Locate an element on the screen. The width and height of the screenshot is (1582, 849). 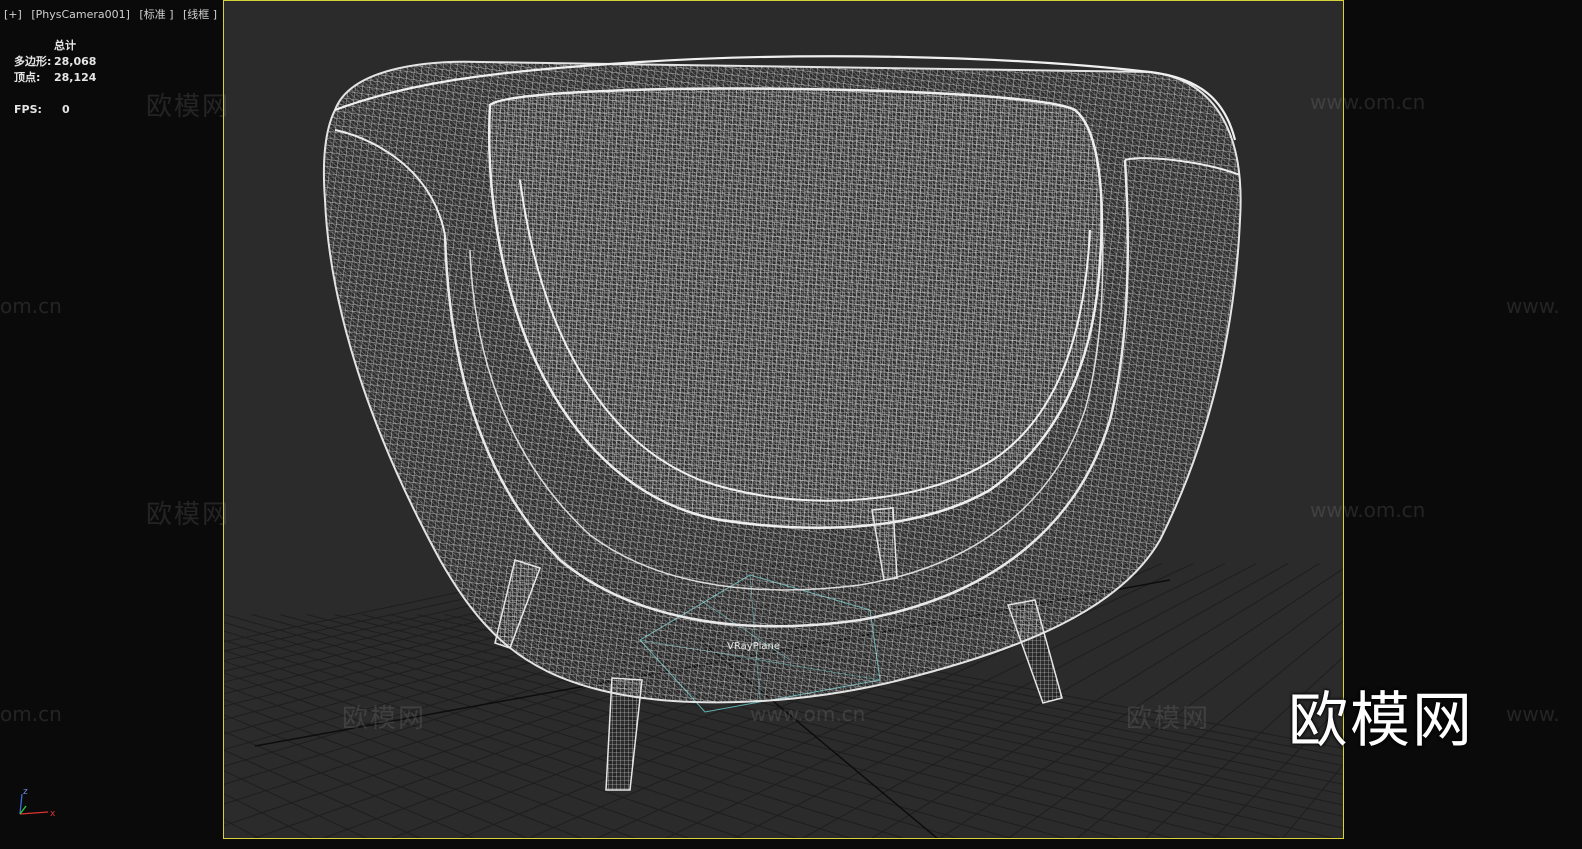
fps-value: 0 is located at coordinates (66, 109).